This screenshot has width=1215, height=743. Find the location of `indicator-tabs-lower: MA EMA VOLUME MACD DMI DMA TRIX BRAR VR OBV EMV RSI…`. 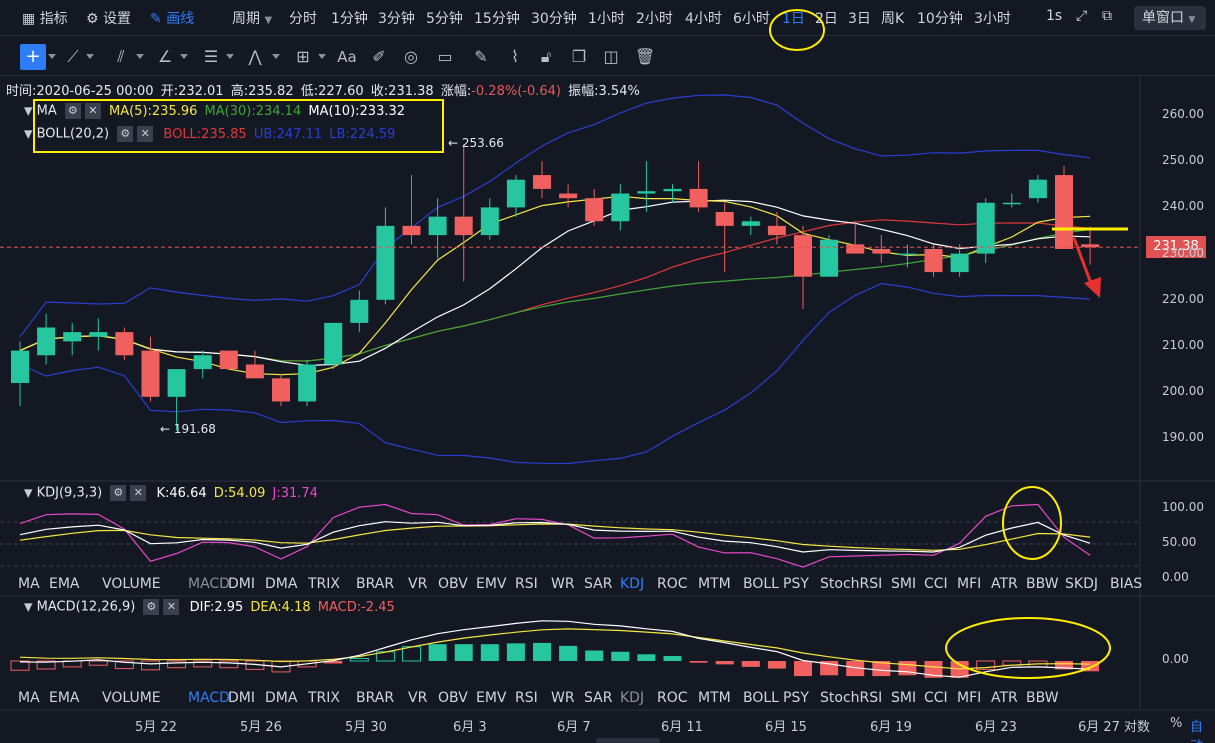

indicator-tabs-lower: MA EMA VOLUME MACD DMI DMA TRIX BRAR VR OBV EMV RSI… is located at coordinates (570, 699).